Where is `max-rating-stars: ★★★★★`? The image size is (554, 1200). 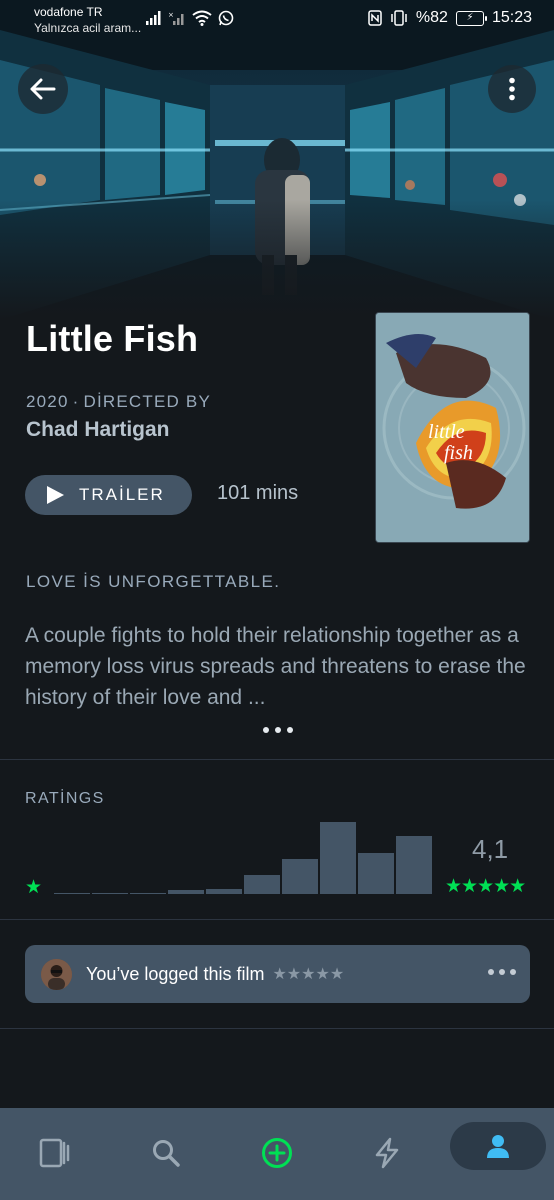
max-rating-stars: ★★★★★ is located at coordinates (485, 886).